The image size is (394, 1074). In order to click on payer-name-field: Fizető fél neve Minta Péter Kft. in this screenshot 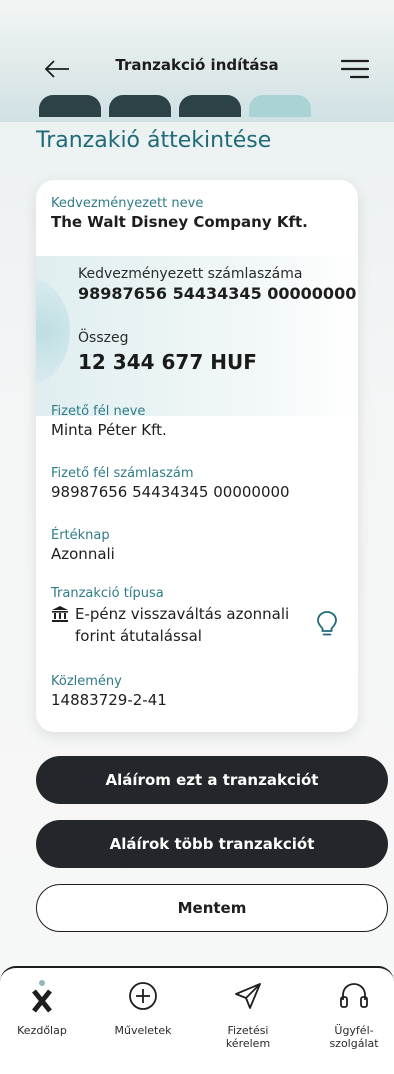, I will do `click(109, 421)`.